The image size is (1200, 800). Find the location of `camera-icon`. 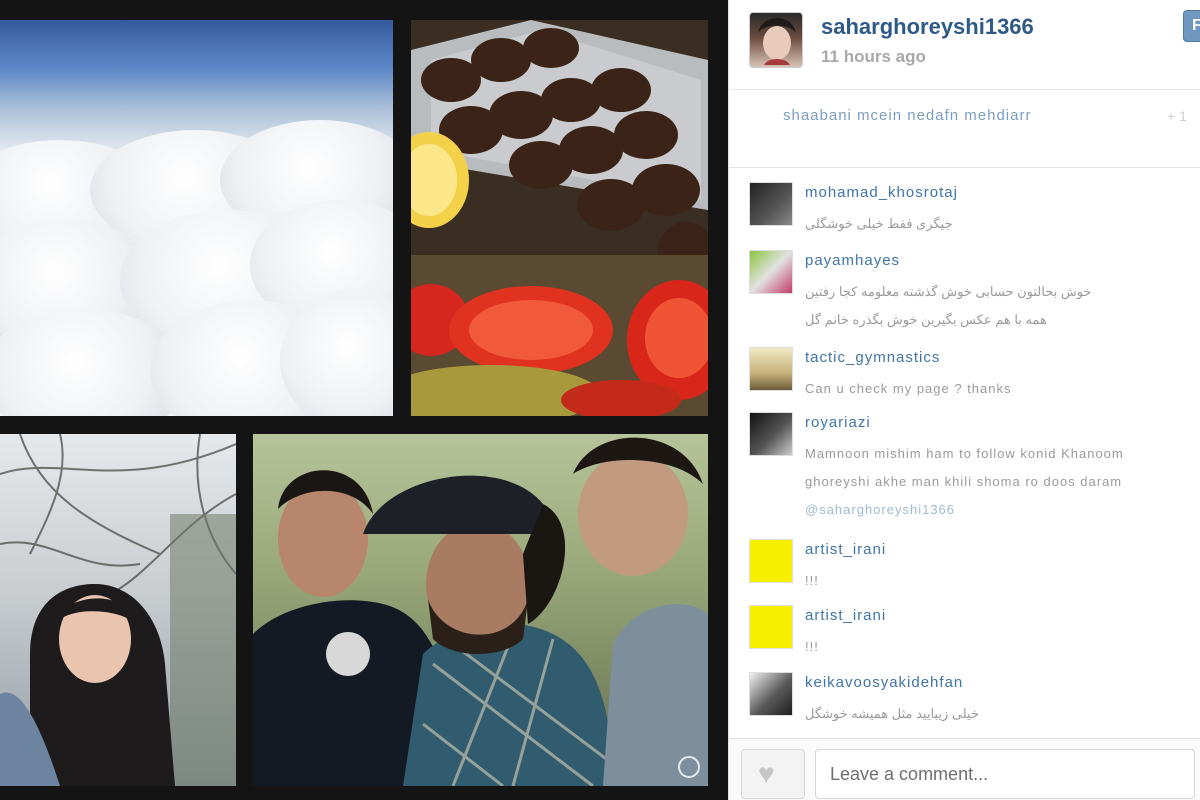

camera-icon is located at coordinates (689, 767).